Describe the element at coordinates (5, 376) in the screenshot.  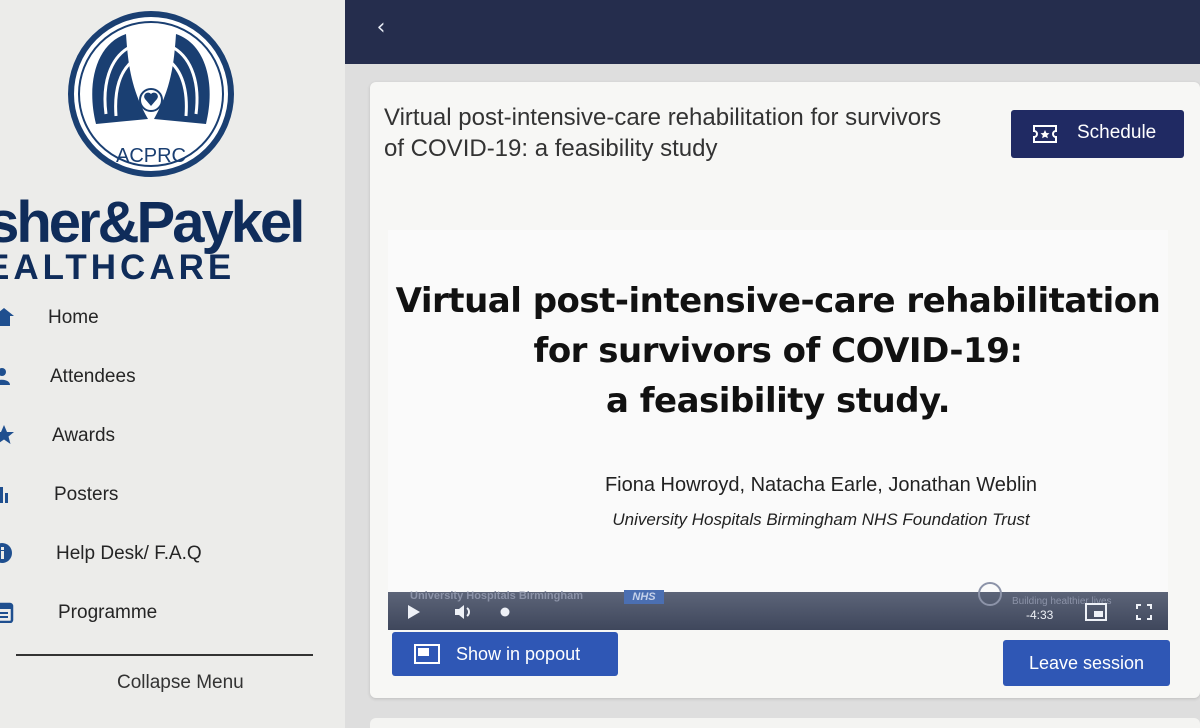
I see `people-icon` at that location.